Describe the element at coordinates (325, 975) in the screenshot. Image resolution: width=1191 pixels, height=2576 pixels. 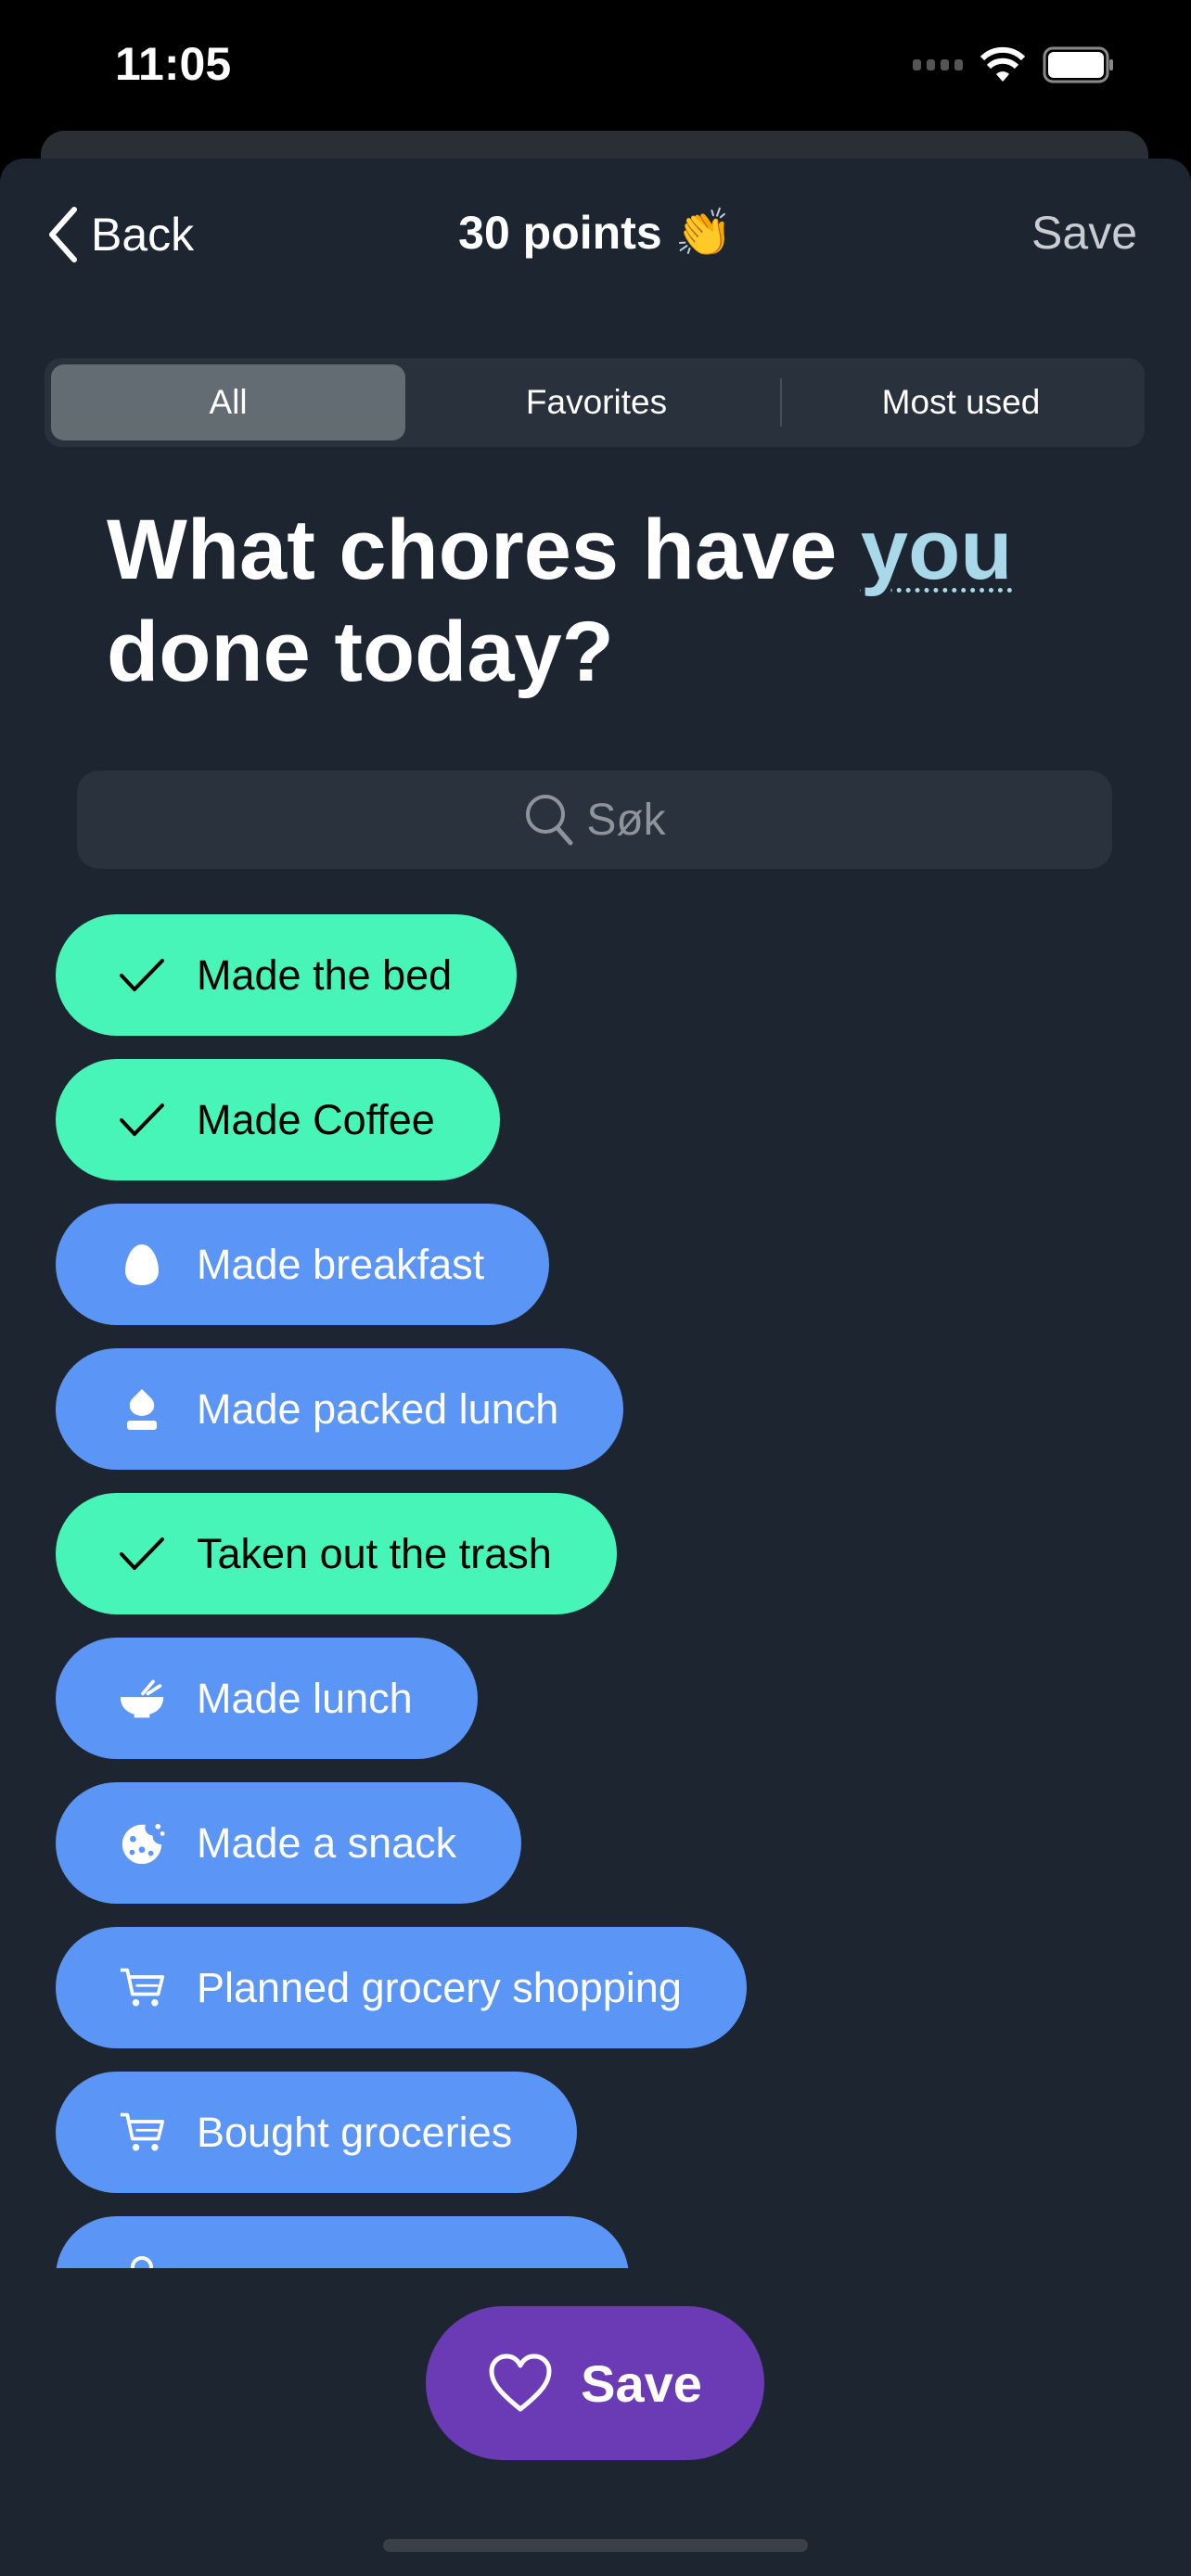
I see `chore-label: Made the bed` at that location.